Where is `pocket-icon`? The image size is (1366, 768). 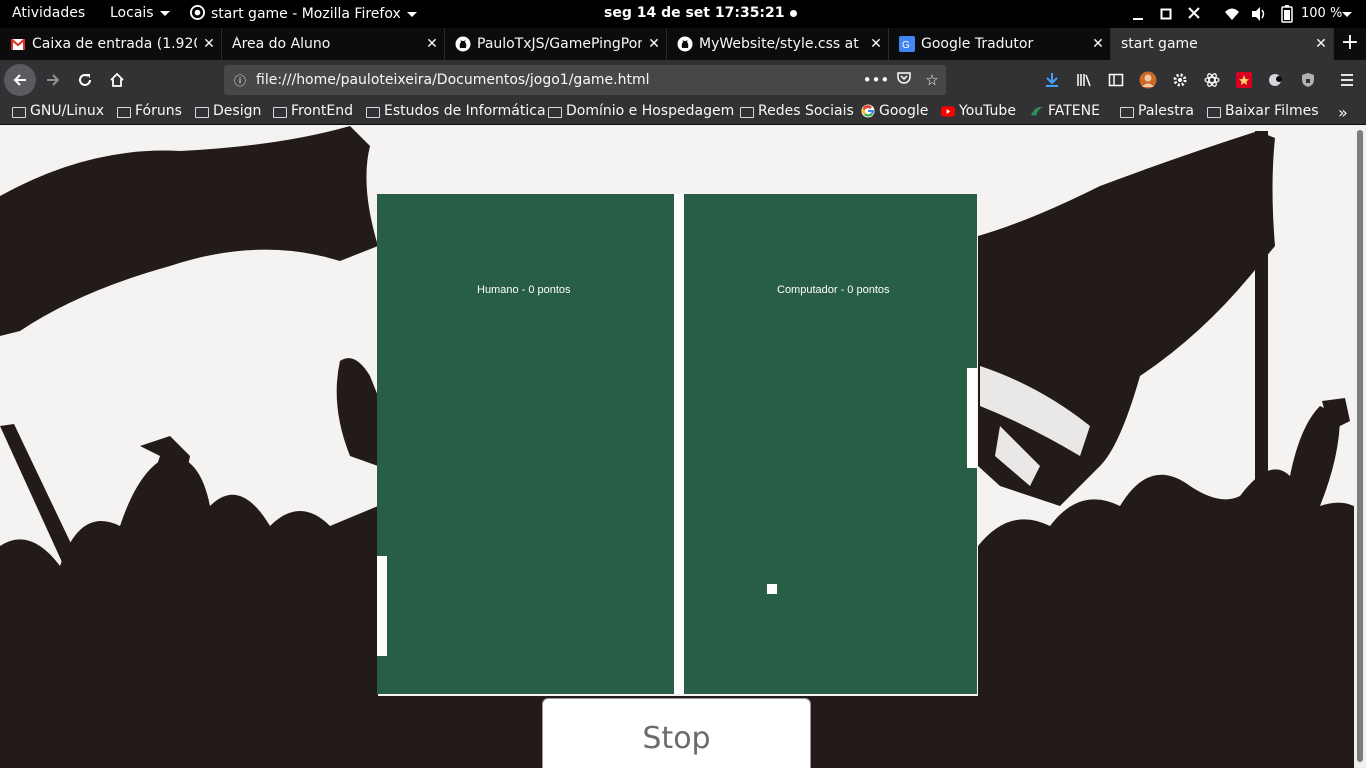 pocket-icon is located at coordinates (904, 80).